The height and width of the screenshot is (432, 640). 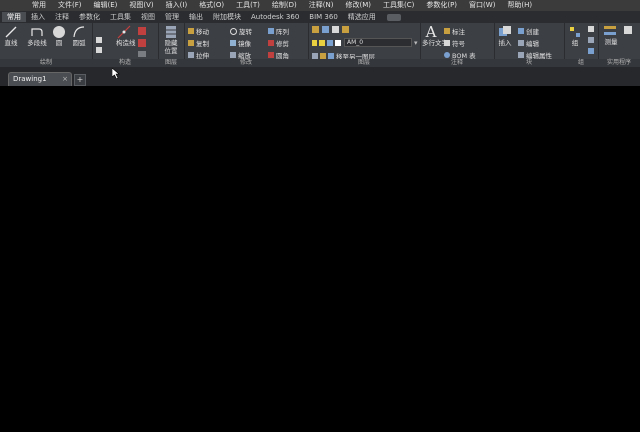 I want to click on menu-item-annotate: 注释(N), so click(x=321, y=5).